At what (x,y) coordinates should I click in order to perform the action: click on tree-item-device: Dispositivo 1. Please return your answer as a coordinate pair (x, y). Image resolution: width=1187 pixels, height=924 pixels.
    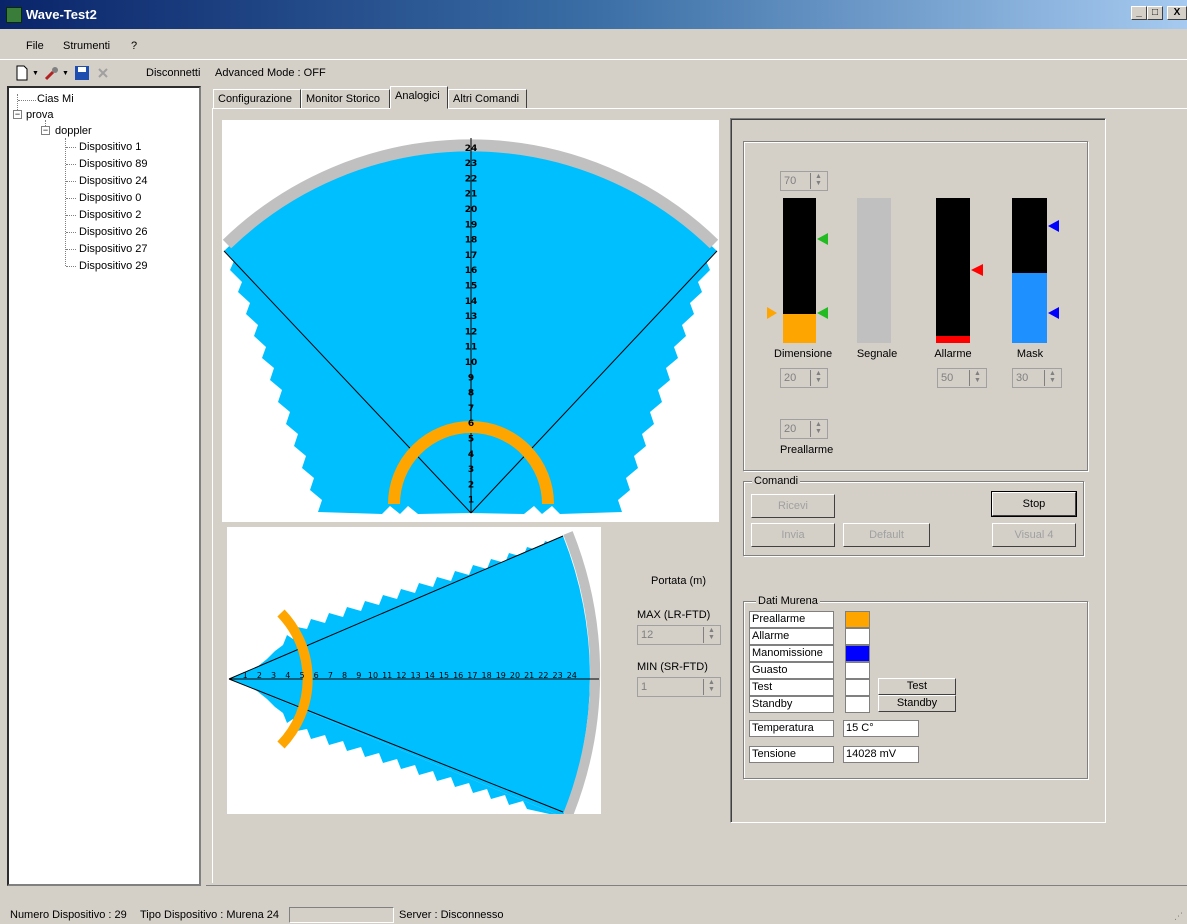
    Looking at the image, I should click on (110, 147).